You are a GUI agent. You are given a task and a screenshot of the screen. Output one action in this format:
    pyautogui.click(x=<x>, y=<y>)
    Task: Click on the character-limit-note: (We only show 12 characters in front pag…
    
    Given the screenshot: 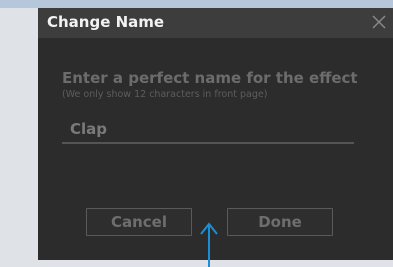 What is the action you would take?
    pyautogui.click(x=165, y=94)
    